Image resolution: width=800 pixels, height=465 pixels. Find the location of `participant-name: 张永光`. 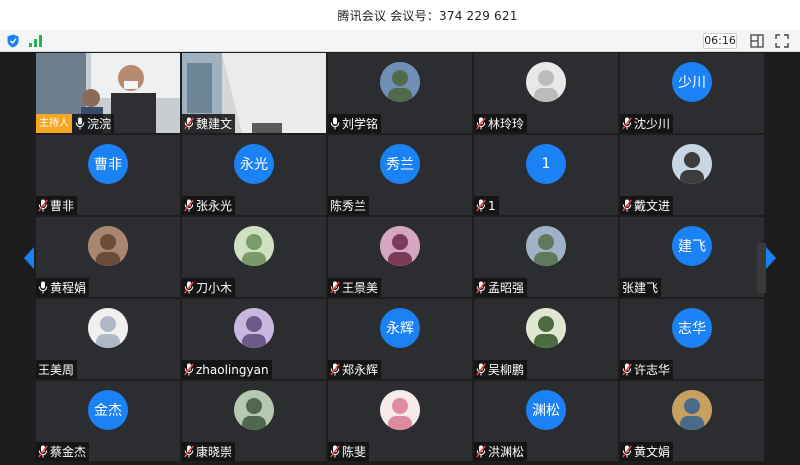

participant-name: 张永光 is located at coordinates (214, 206).